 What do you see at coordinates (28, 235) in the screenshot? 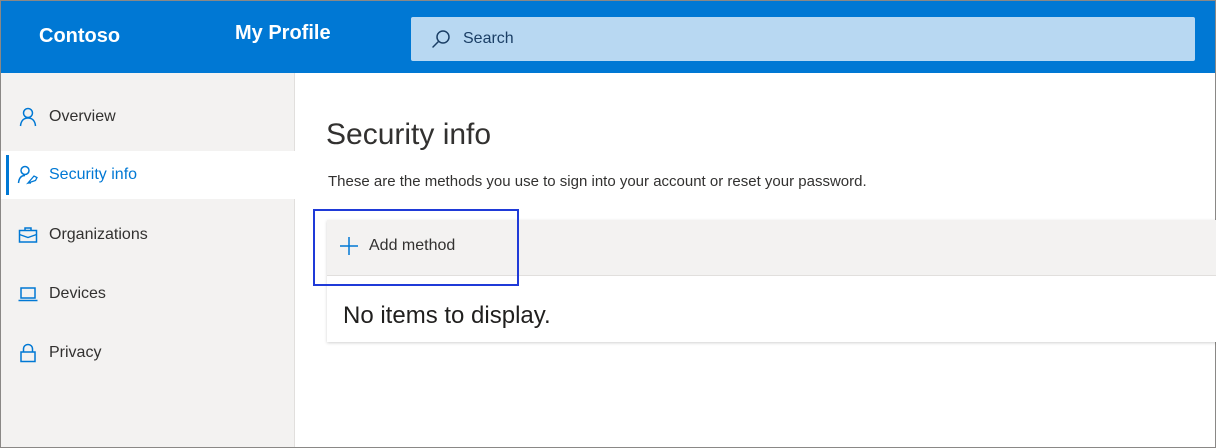
I see `briefcase-icon` at bounding box center [28, 235].